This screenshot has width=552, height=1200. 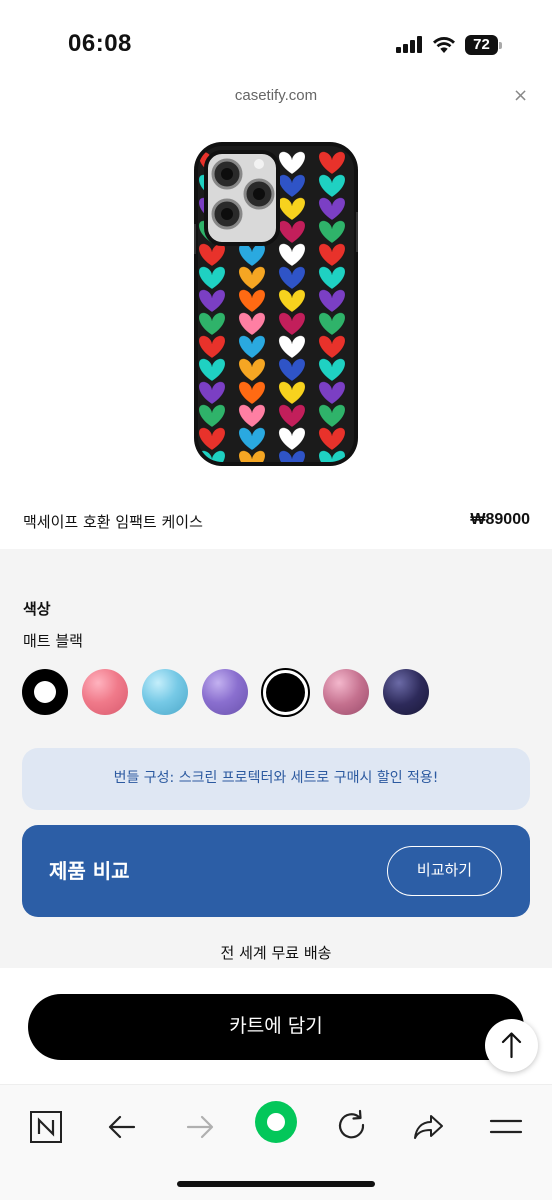 I want to click on arrow-up-icon, so click(x=511, y=1045).